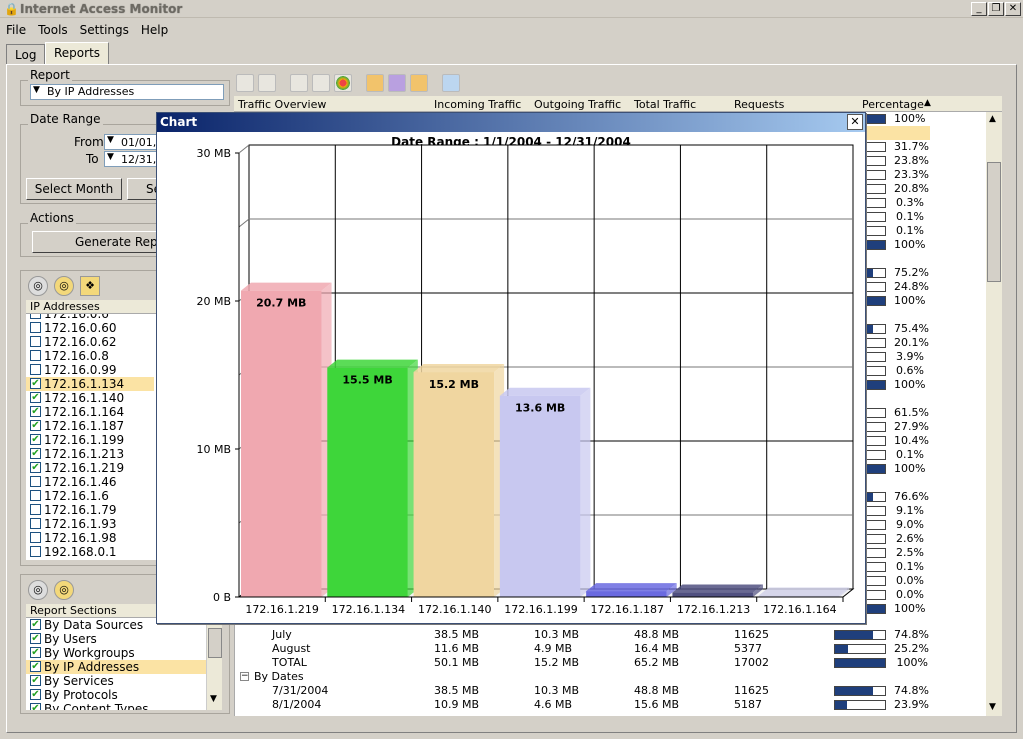 Image resolution: width=1023 pixels, height=739 pixels. Describe the element at coordinates (992, 119) in the screenshot. I see `scroll-up-icon: ▲` at that location.